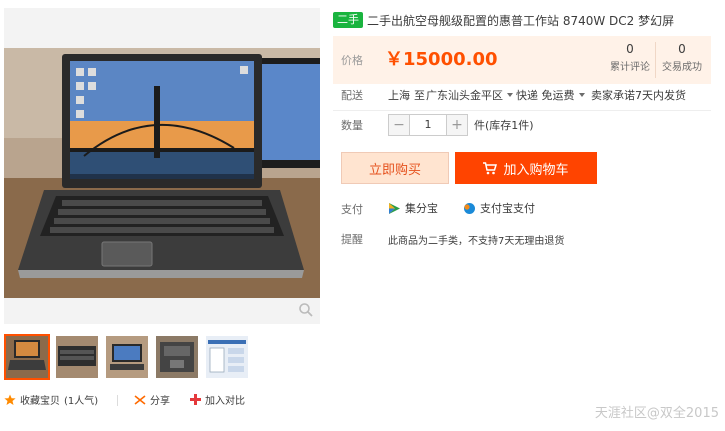  I want to click on shipping-select: 快递 免运费, so click(550, 95).